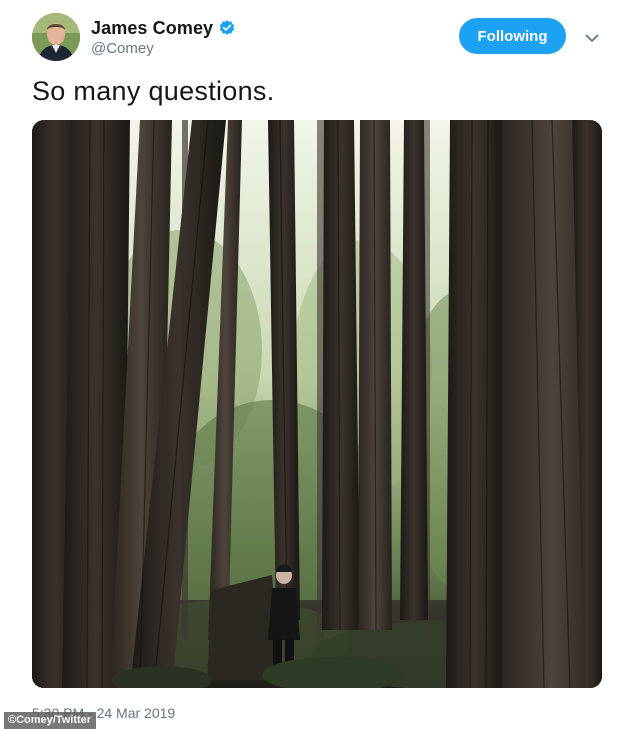 The height and width of the screenshot is (729, 634). I want to click on chevron-down-icon, so click(592, 38).